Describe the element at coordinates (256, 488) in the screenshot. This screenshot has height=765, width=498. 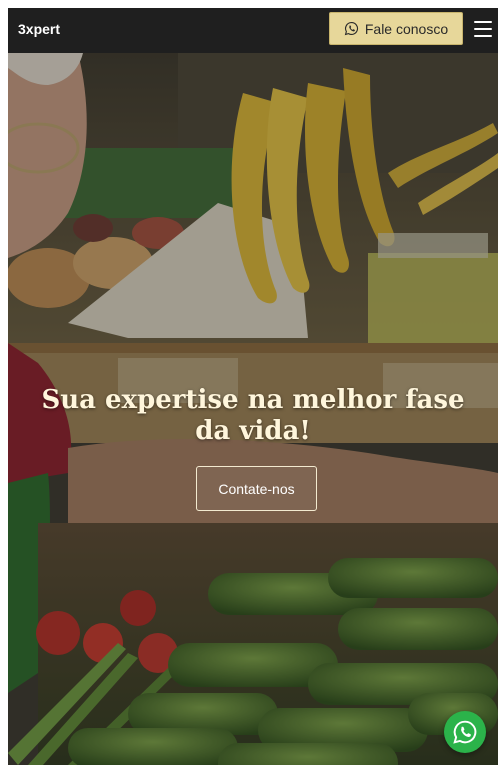
I see `contate-nos-button: Contate-nos` at that location.